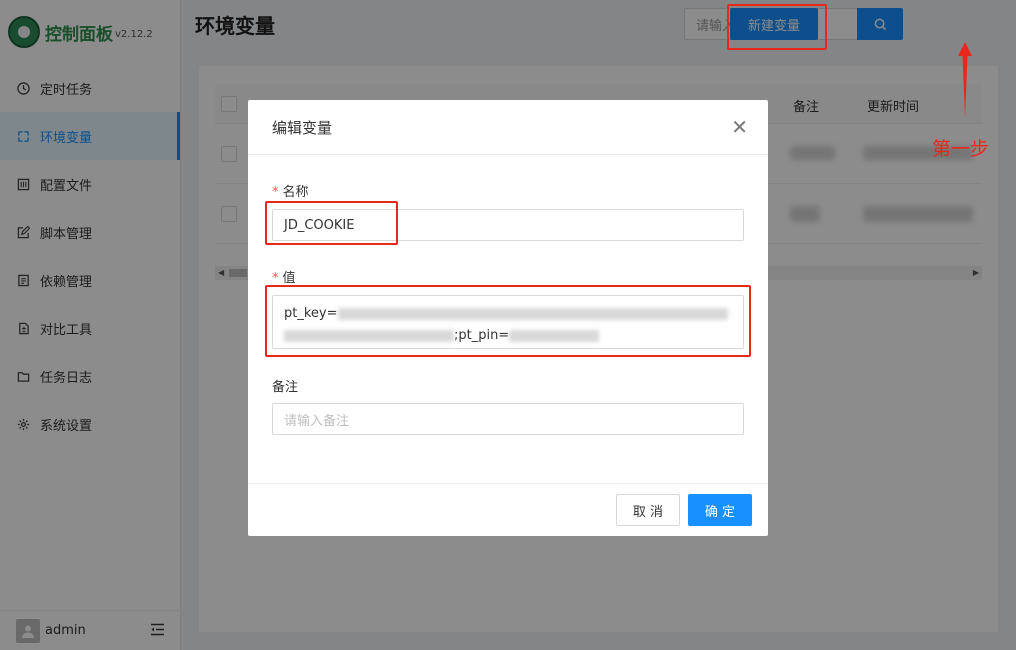  I want to click on remark-label: 备注, so click(285, 387).